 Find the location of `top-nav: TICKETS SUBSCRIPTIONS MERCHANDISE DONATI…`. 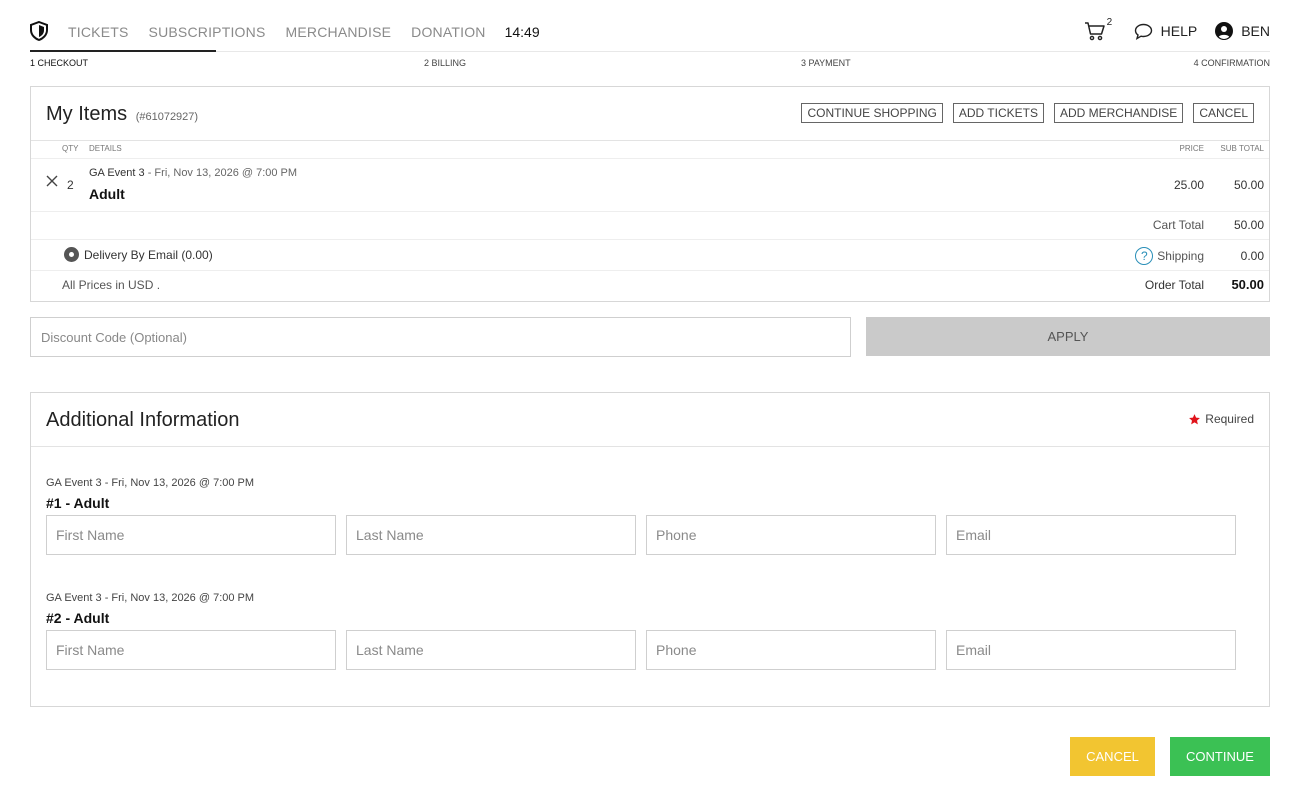

top-nav: TICKETS SUBSCRIPTIONS MERCHANDISE DONATI… is located at coordinates (650, 26).